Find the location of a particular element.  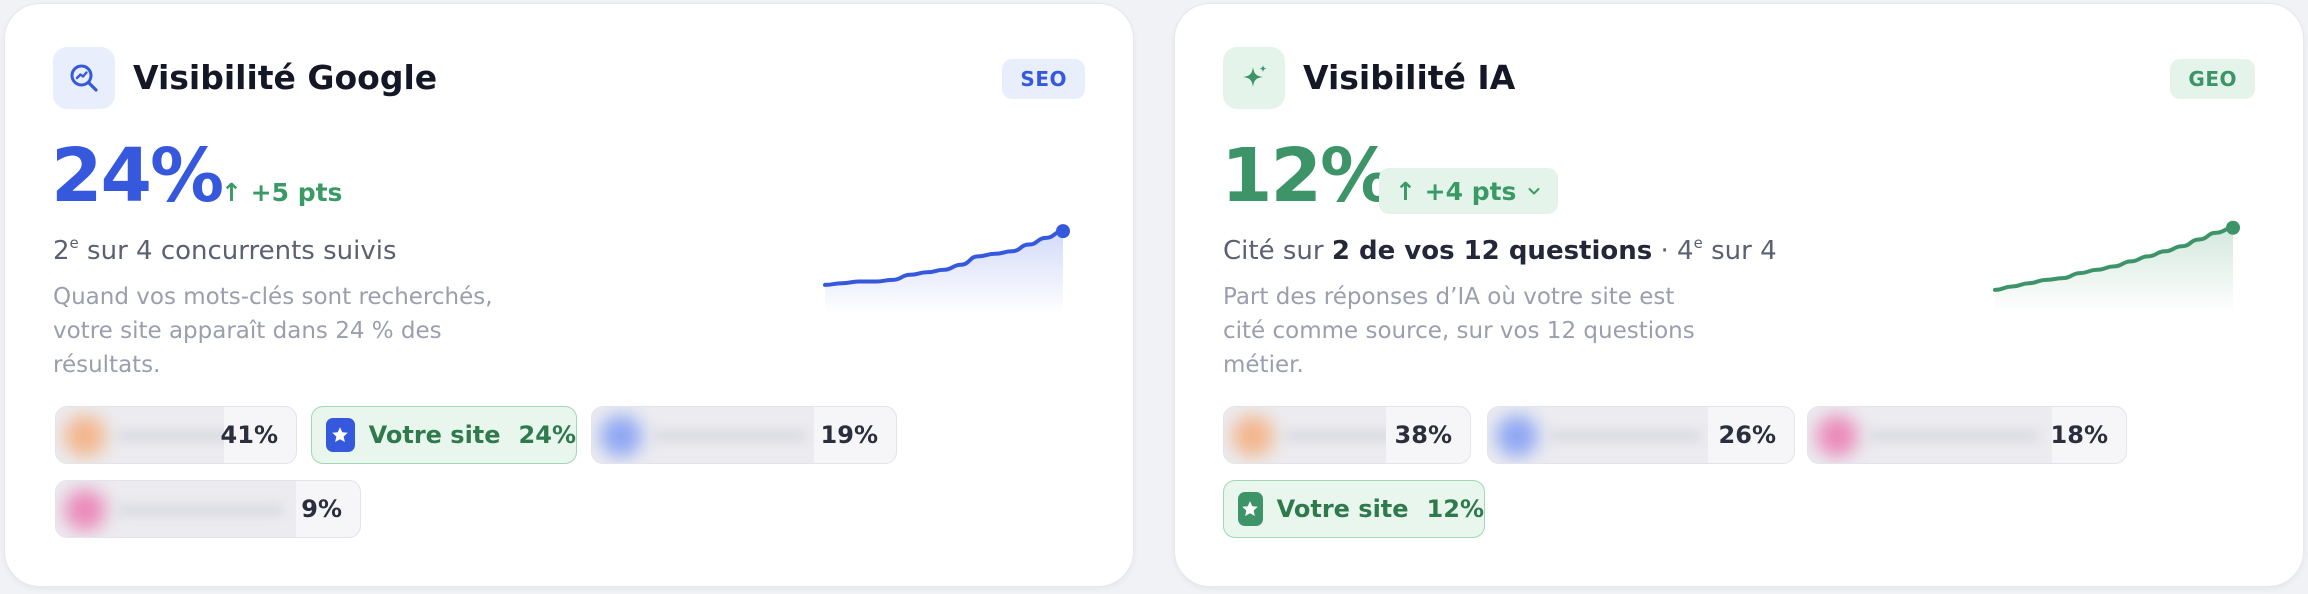

rank-line: 2e sur 4 concurrents suivis is located at coordinates (225, 250).